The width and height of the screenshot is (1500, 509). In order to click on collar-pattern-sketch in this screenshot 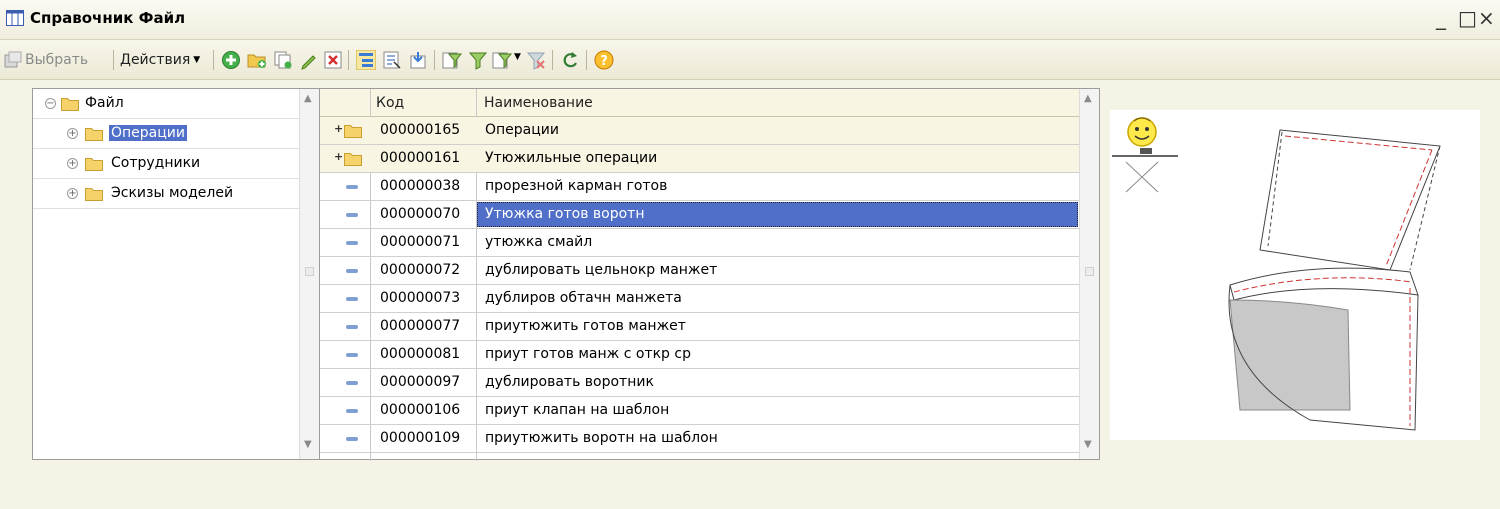, I will do `click(1334, 280)`.